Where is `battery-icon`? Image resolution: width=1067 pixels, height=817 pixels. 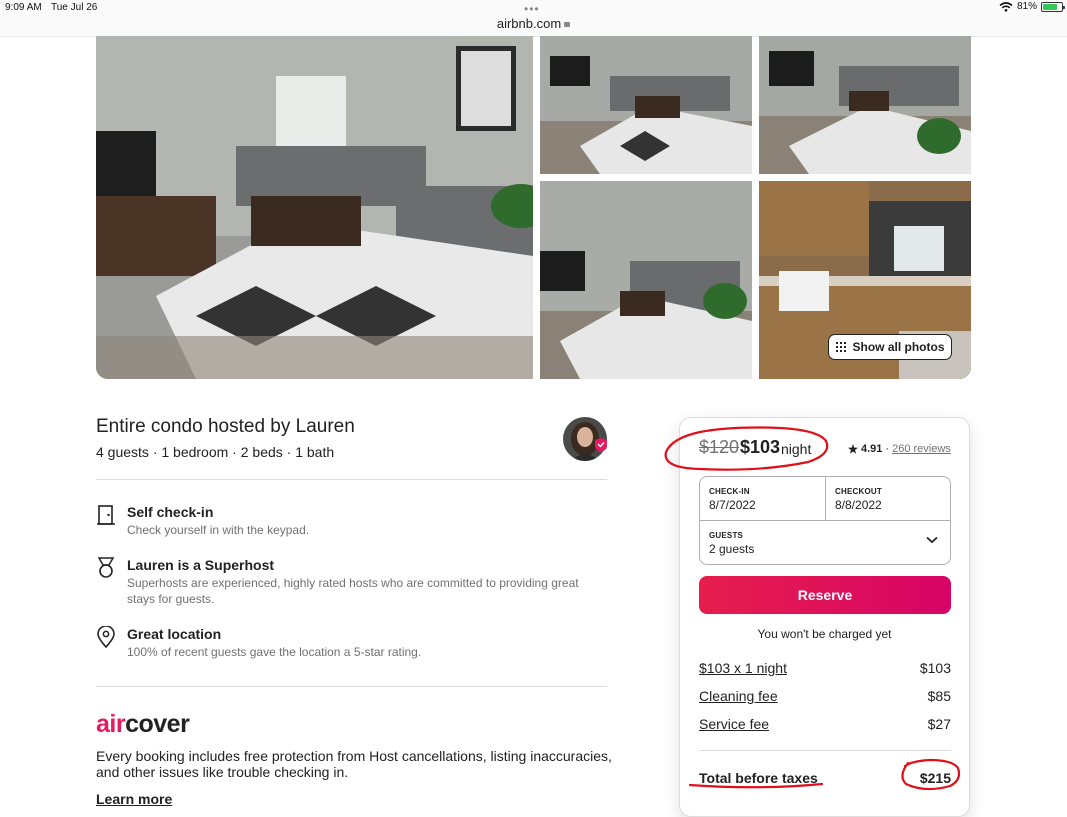 battery-icon is located at coordinates (1053, 6).